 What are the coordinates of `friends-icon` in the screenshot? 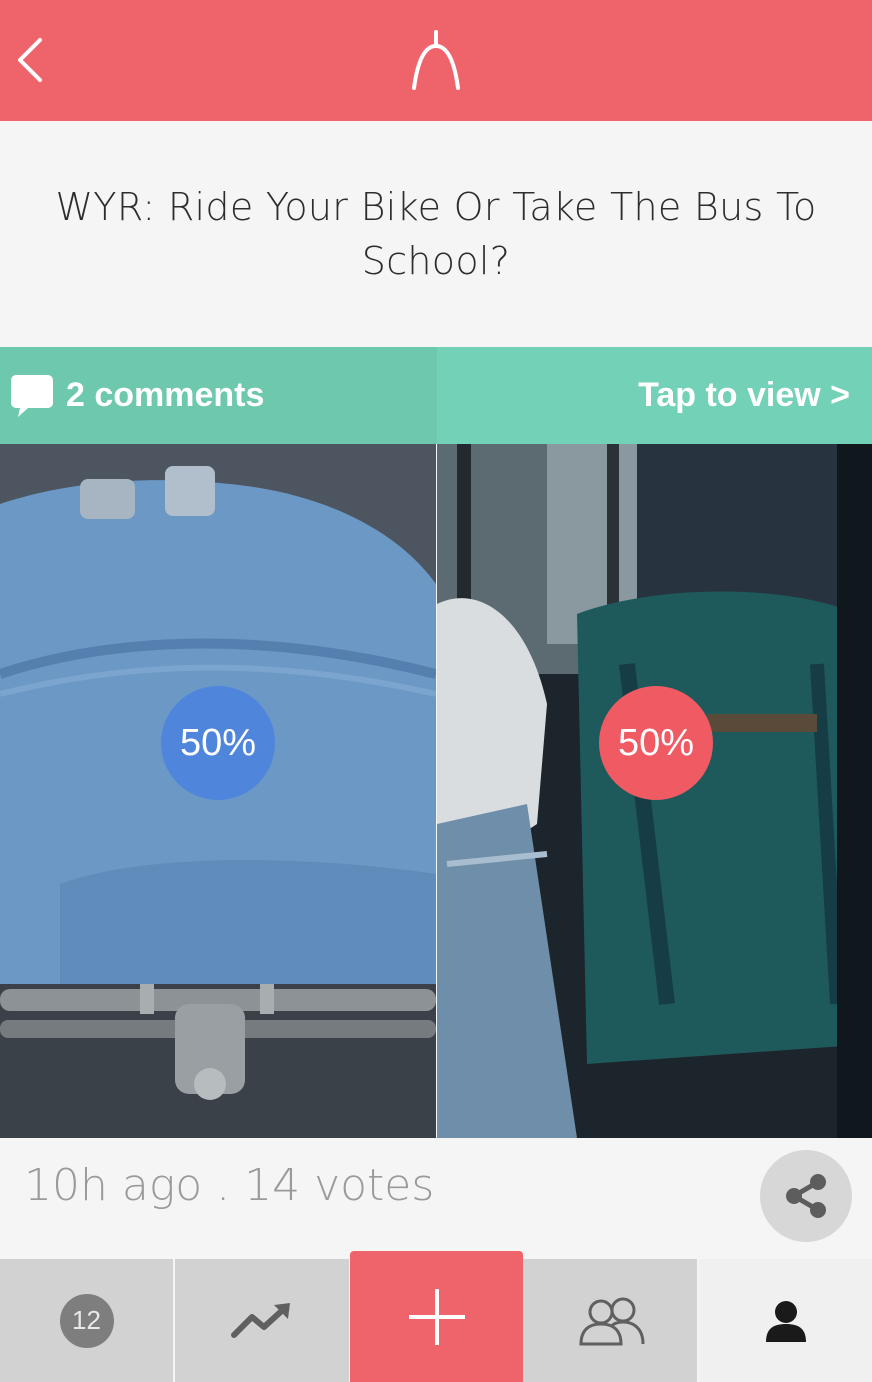 It's located at (612, 1321).